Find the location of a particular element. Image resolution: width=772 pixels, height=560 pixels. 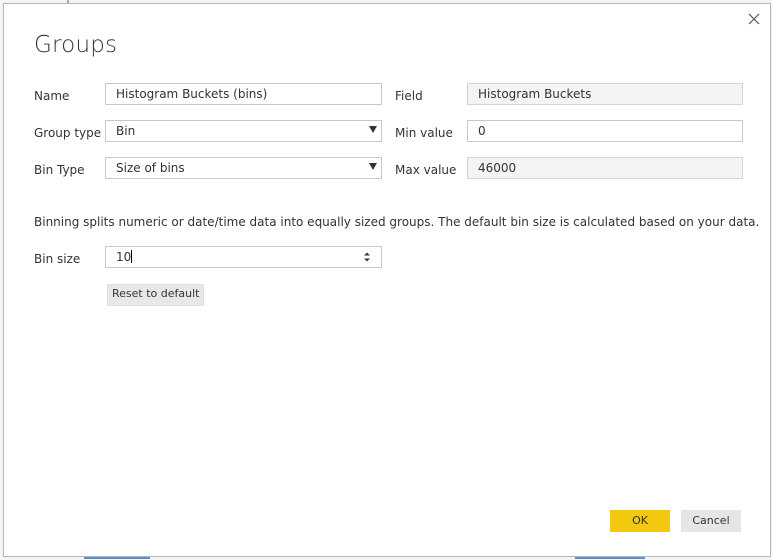

field-input: Histogram Buckets is located at coordinates (605, 94).